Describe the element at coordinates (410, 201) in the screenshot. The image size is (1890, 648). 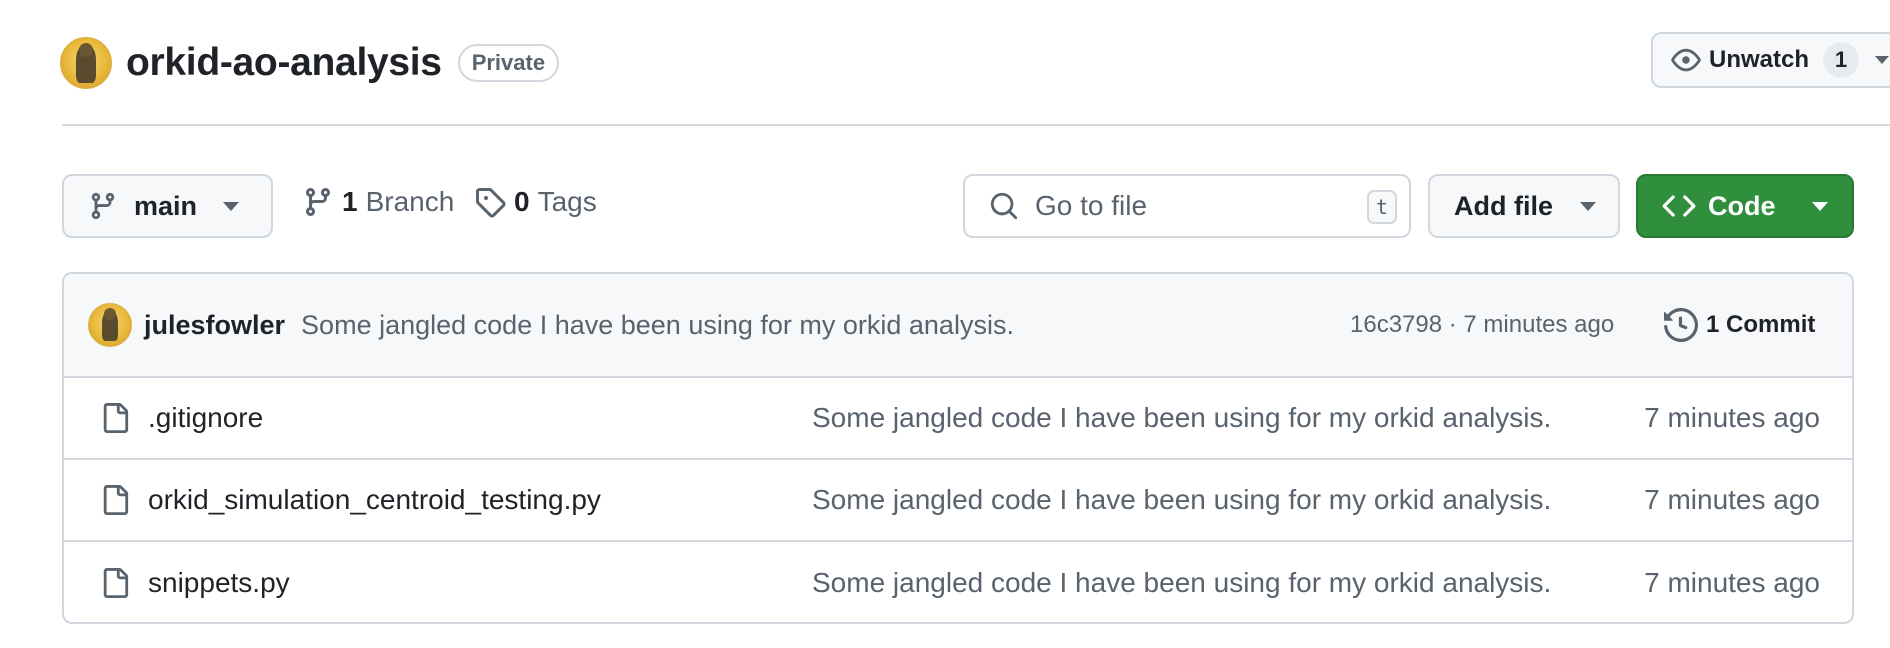
I see `branches-label: Branch` at that location.